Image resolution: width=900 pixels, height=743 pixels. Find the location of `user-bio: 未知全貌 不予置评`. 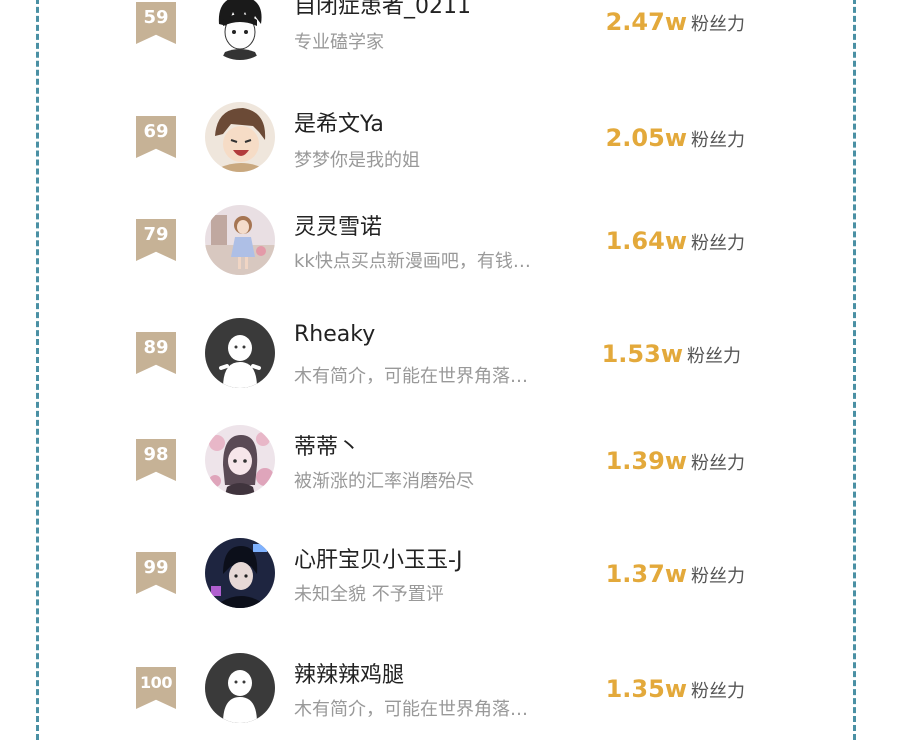

user-bio: 未知全貌 不予置评 is located at coordinates (369, 594).